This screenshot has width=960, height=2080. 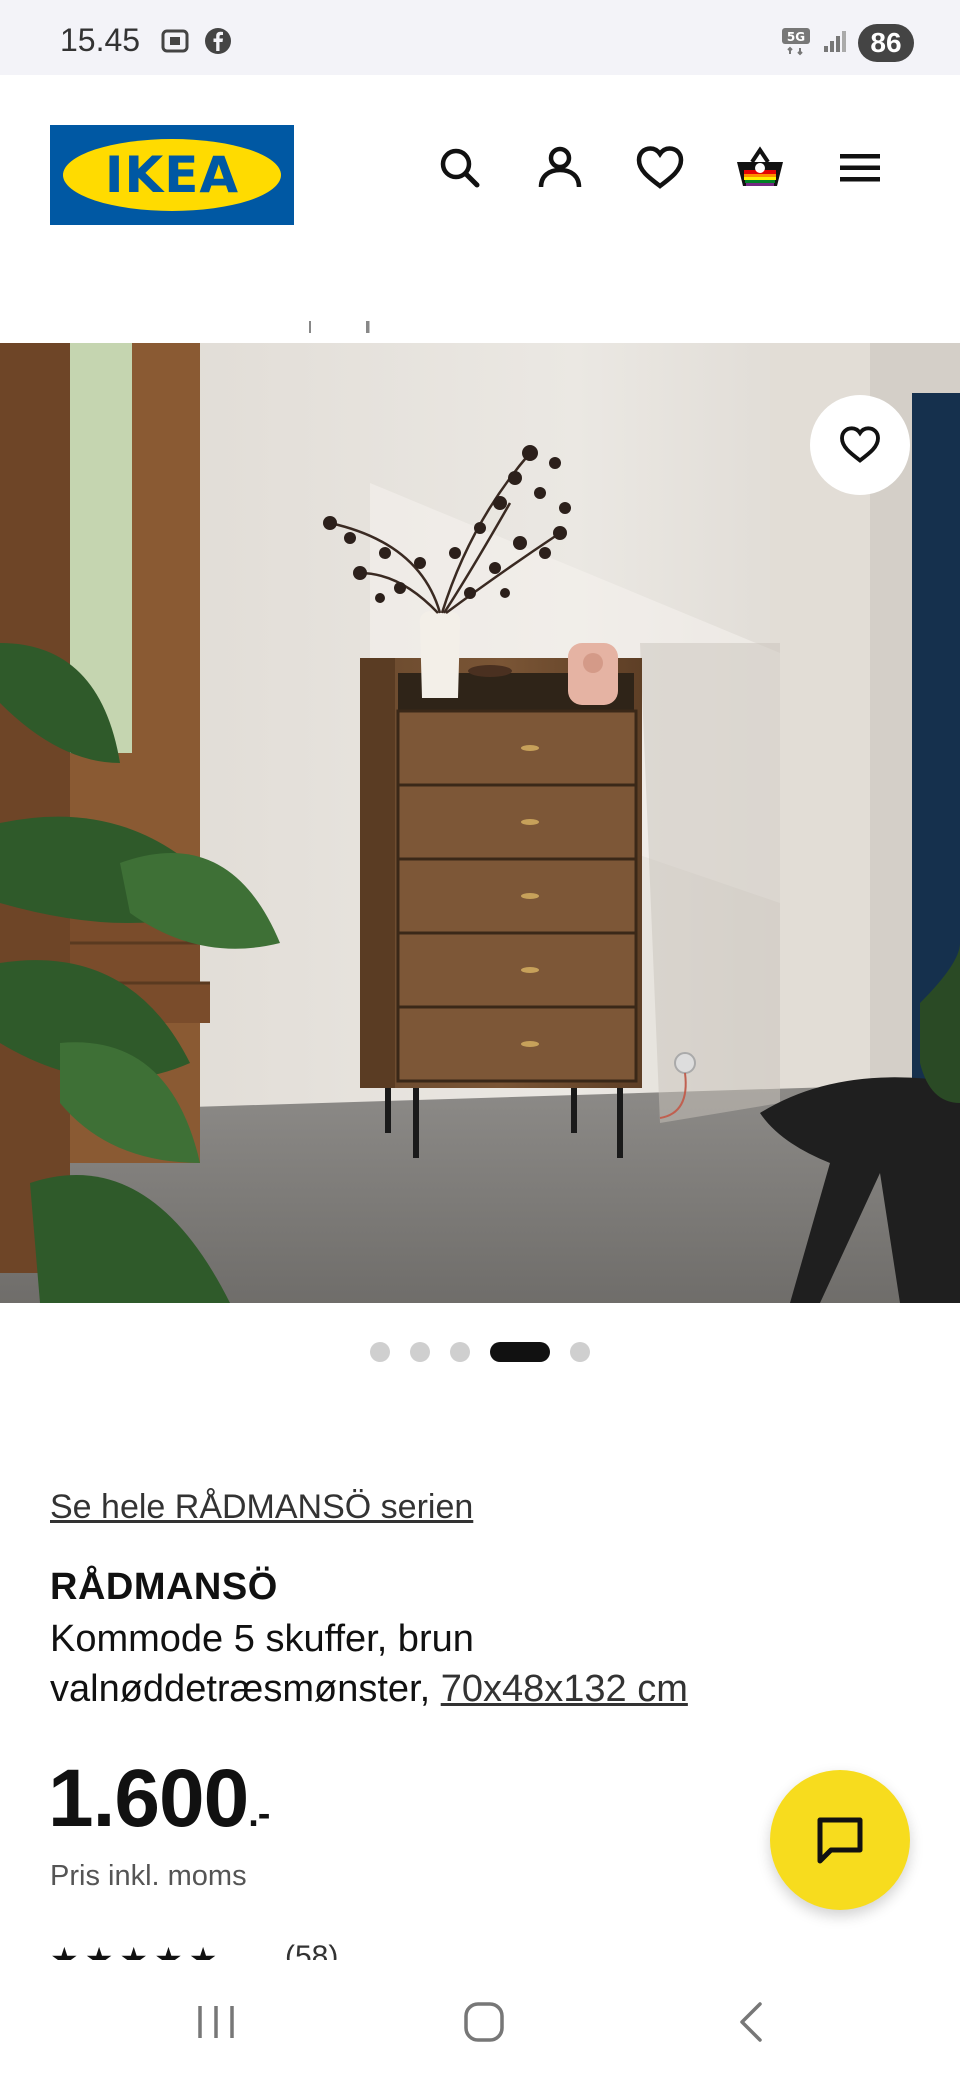 I want to click on account-icon, so click(x=560, y=168).